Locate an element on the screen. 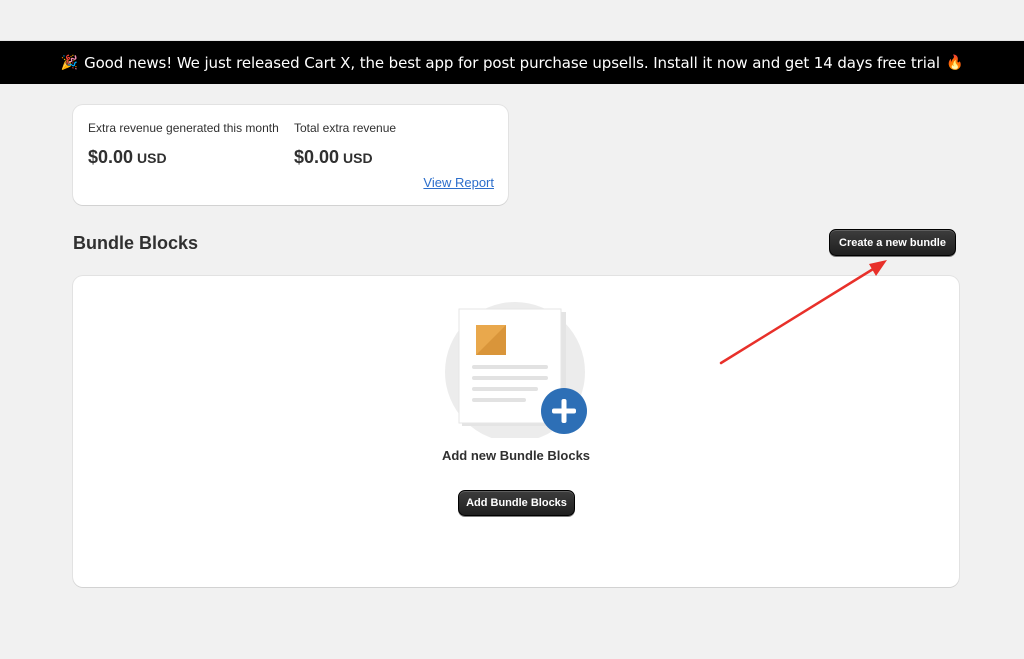  document-plus-icon is located at coordinates (516, 370).